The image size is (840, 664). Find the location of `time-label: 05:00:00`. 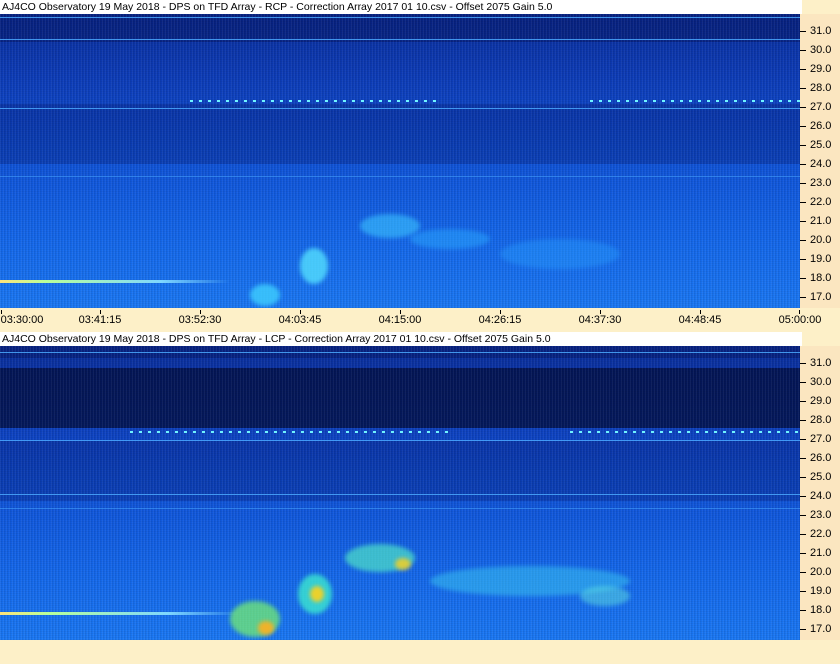

time-label: 05:00:00 is located at coordinates (800, 320).